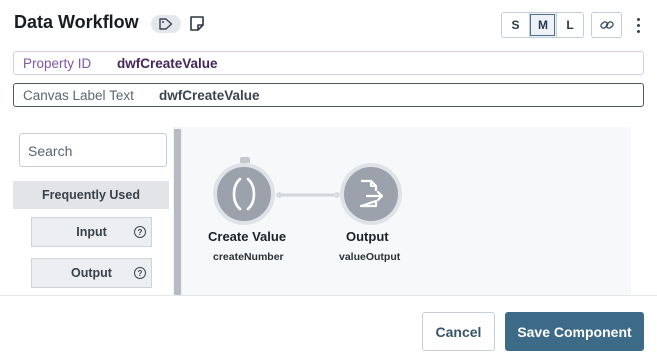 Image resolution: width=657 pixels, height=362 pixels. What do you see at coordinates (569, 25) in the screenshot?
I see `size-large-button: L` at bounding box center [569, 25].